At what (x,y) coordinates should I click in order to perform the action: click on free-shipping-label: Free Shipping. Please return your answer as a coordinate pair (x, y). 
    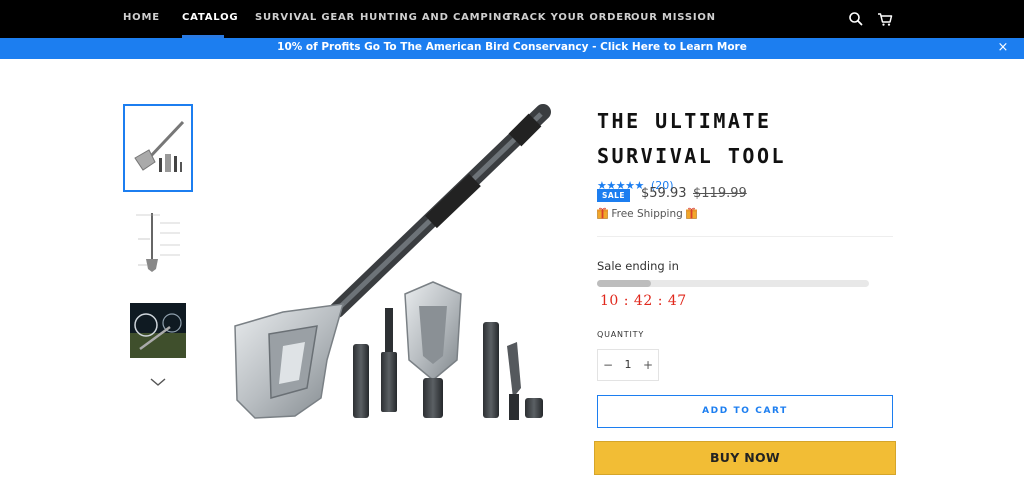
    Looking at the image, I should click on (647, 214).